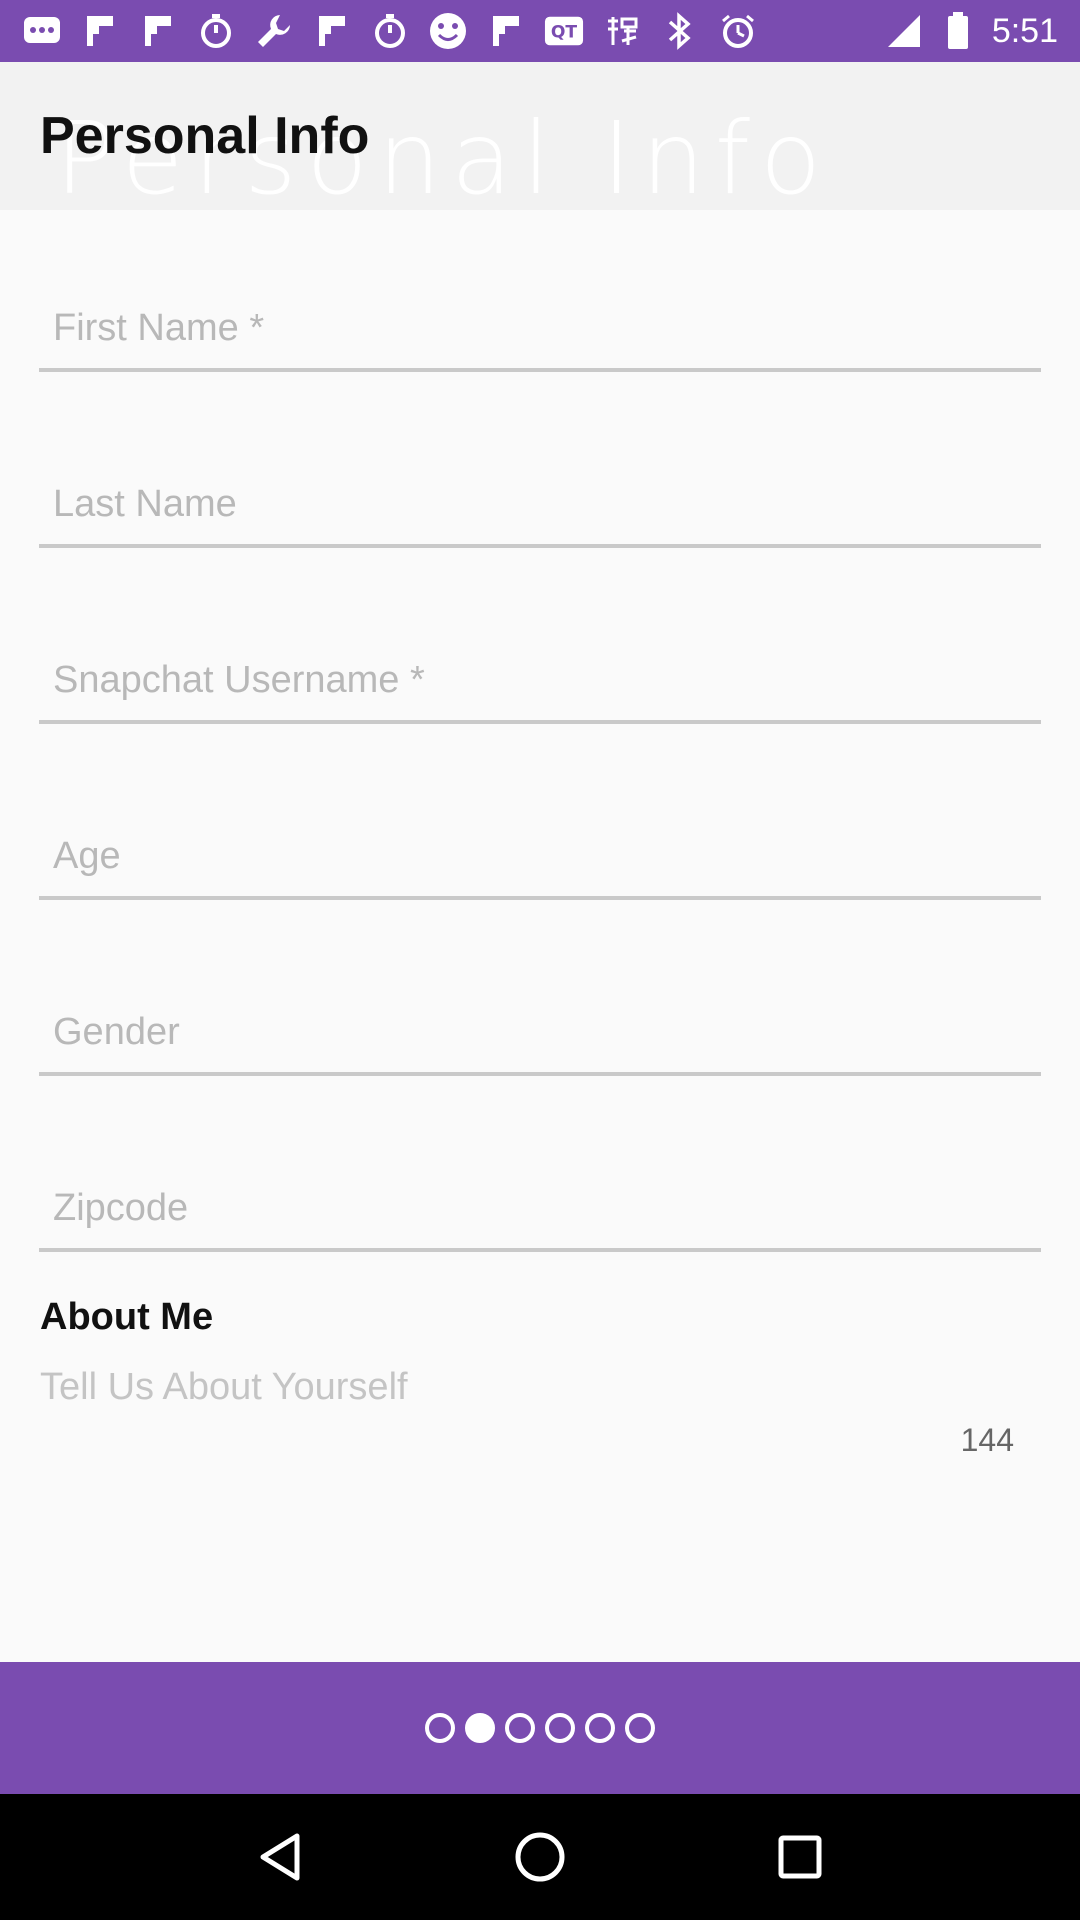  I want to click on gender-field, so click(540, 1016).